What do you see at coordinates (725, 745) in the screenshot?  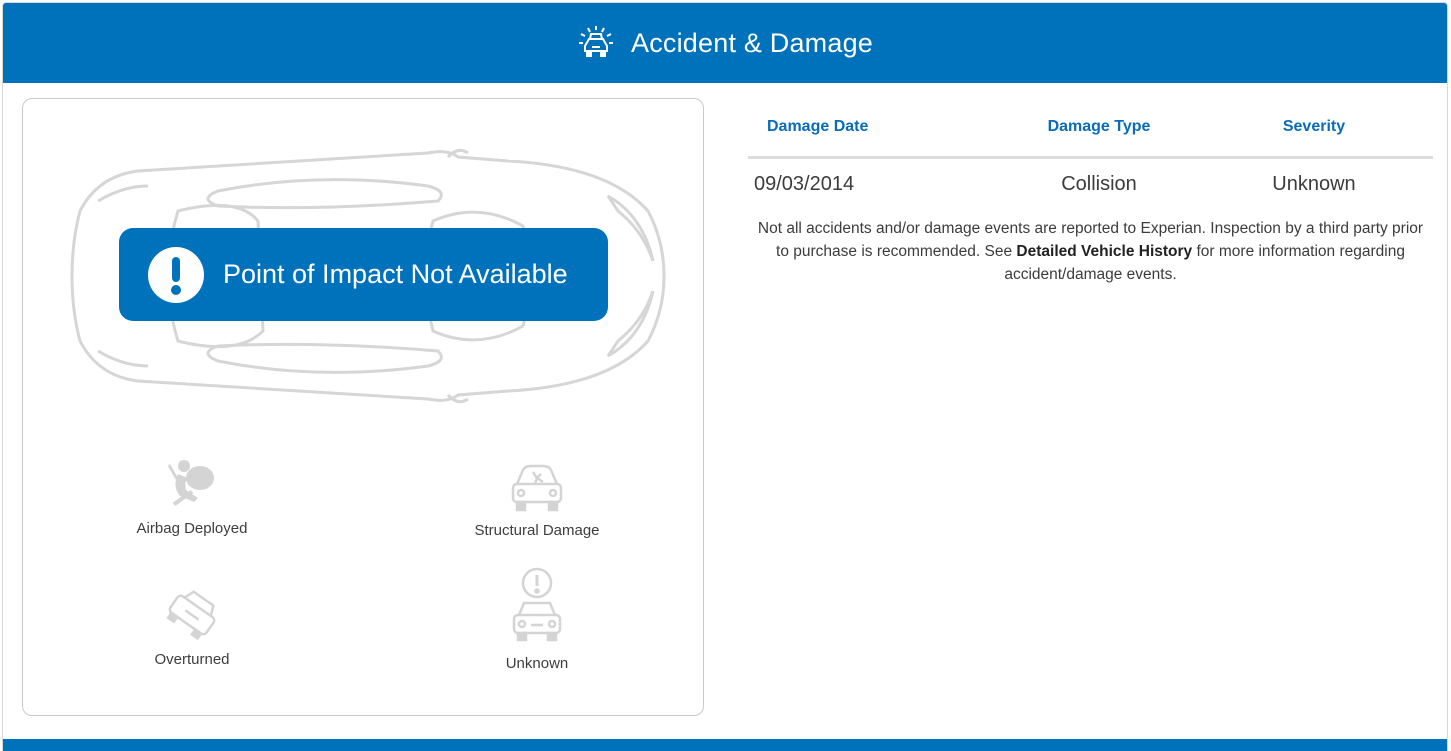 I see `next-section-header` at bounding box center [725, 745].